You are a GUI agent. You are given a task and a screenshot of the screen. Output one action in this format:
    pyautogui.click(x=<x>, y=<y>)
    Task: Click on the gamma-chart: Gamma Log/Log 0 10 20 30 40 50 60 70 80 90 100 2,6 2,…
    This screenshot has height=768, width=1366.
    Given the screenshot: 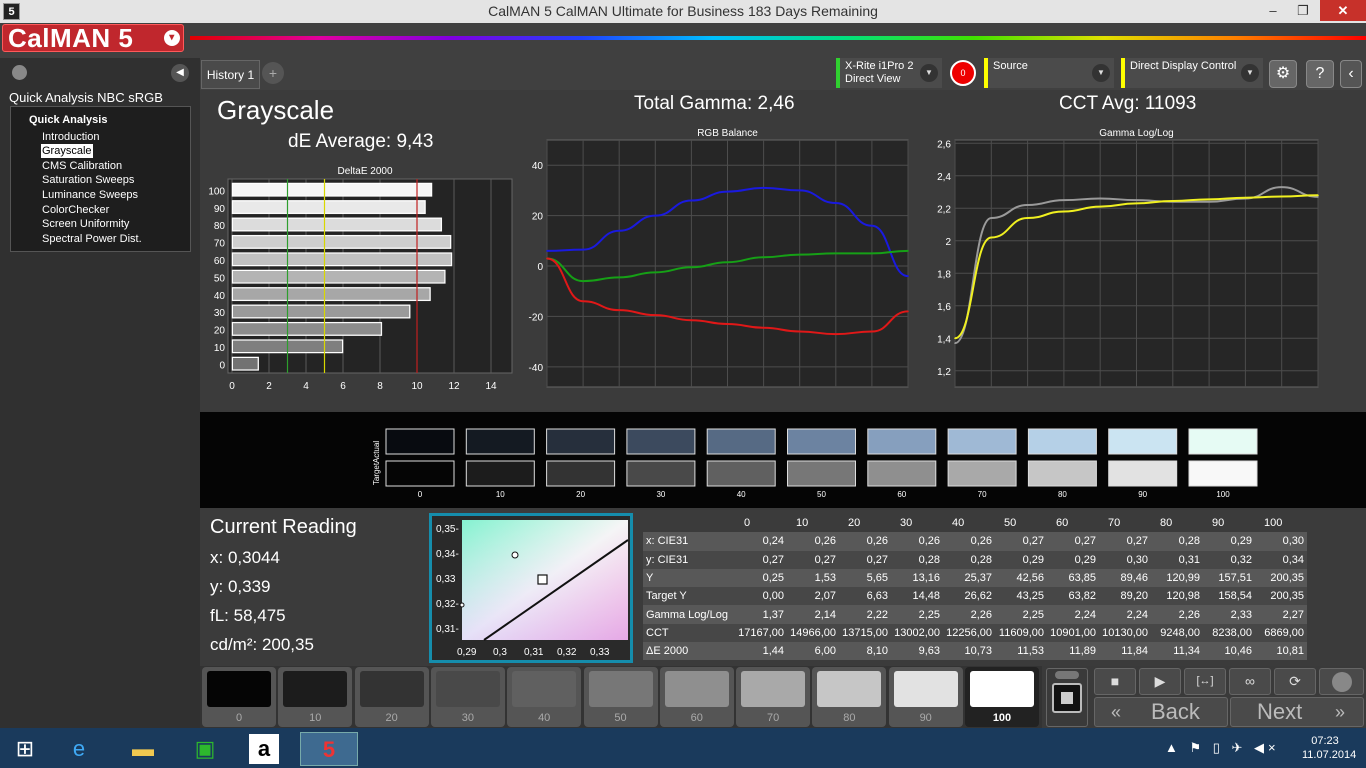 What is the action you would take?
    pyautogui.click(x=1132, y=261)
    